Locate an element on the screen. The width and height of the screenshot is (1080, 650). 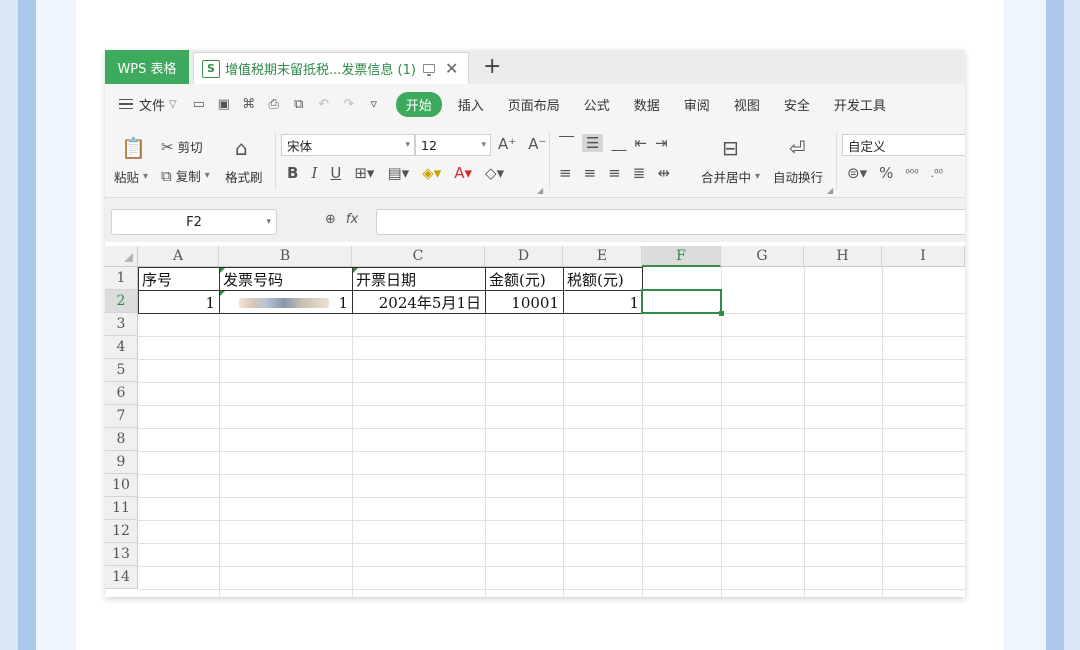
print-preview-icon: ⧉ is located at coordinates (299, 104).